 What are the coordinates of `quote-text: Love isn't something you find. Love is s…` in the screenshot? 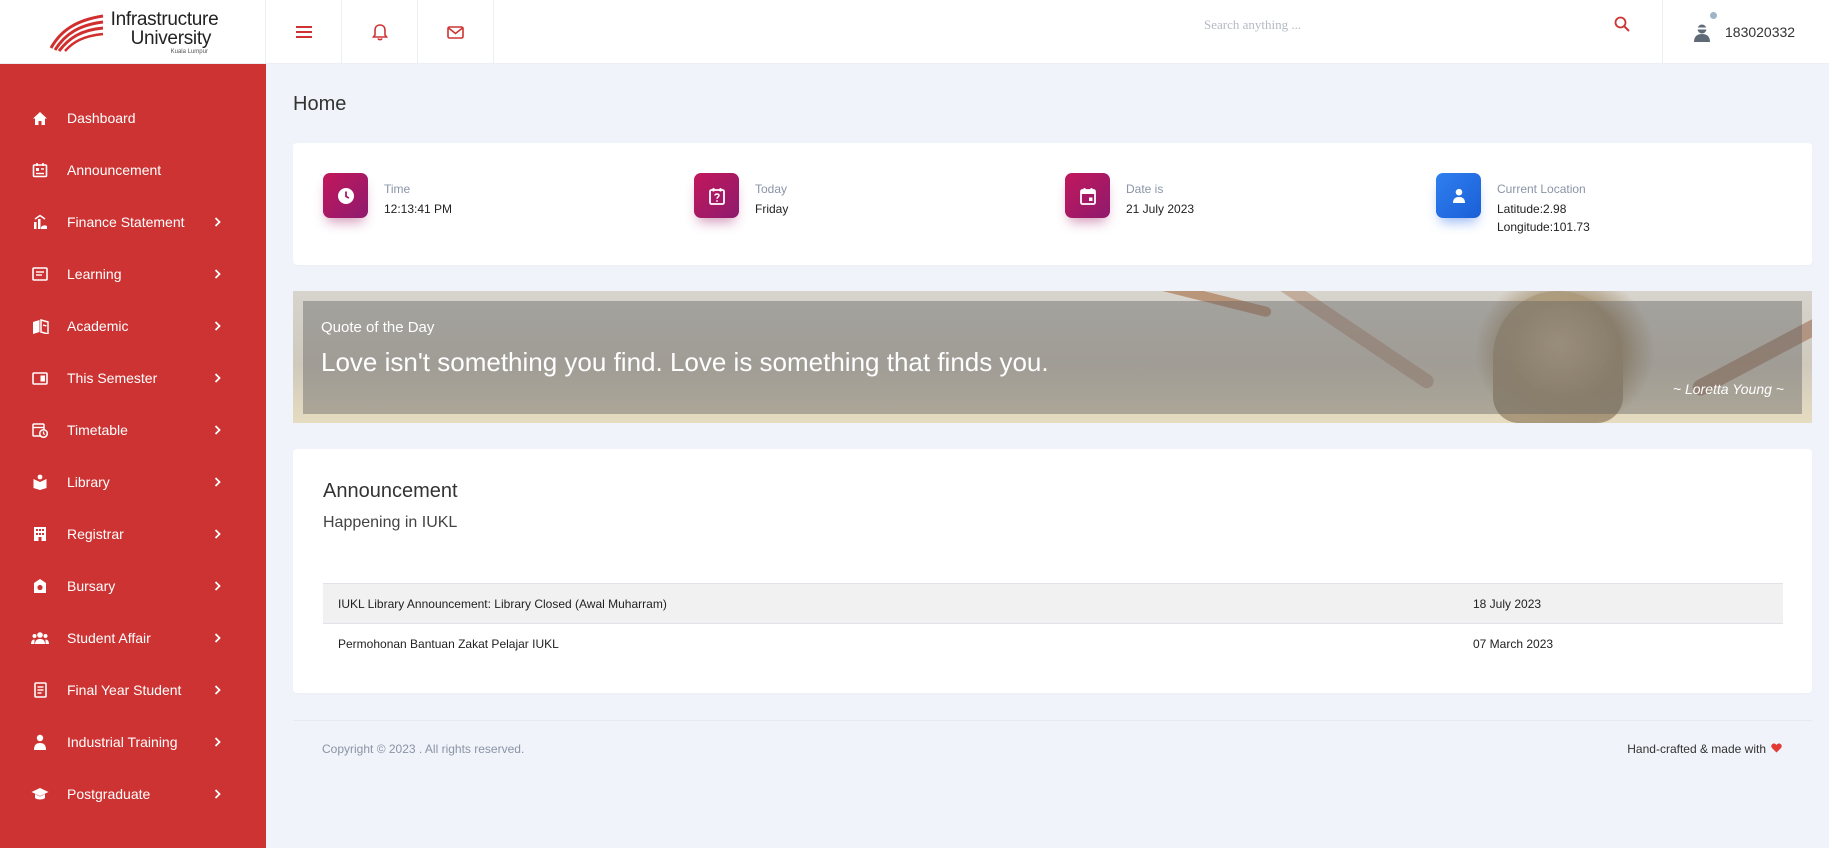 It's located at (685, 362).